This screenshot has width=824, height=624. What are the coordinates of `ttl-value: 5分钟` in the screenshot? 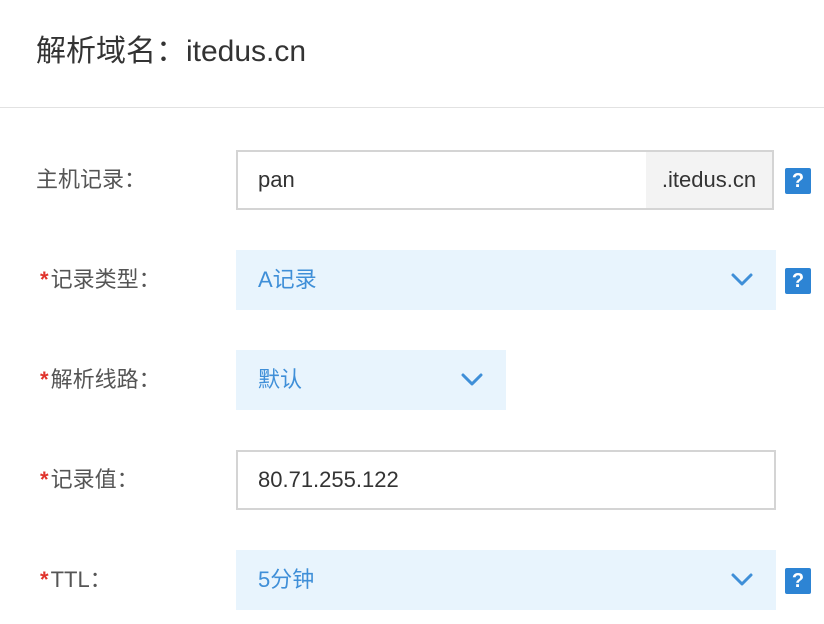 It's located at (286, 579).